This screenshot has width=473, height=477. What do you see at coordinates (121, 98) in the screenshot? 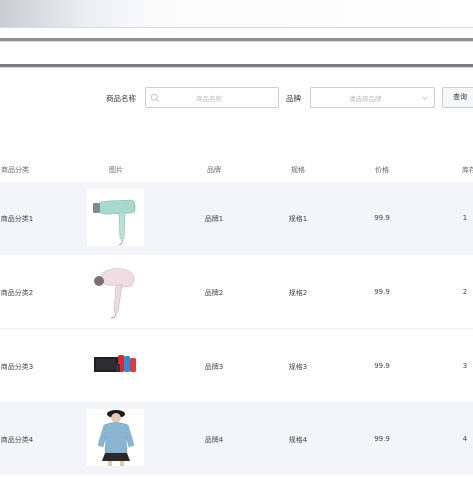
I see `name-label: 商品名称` at bounding box center [121, 98].